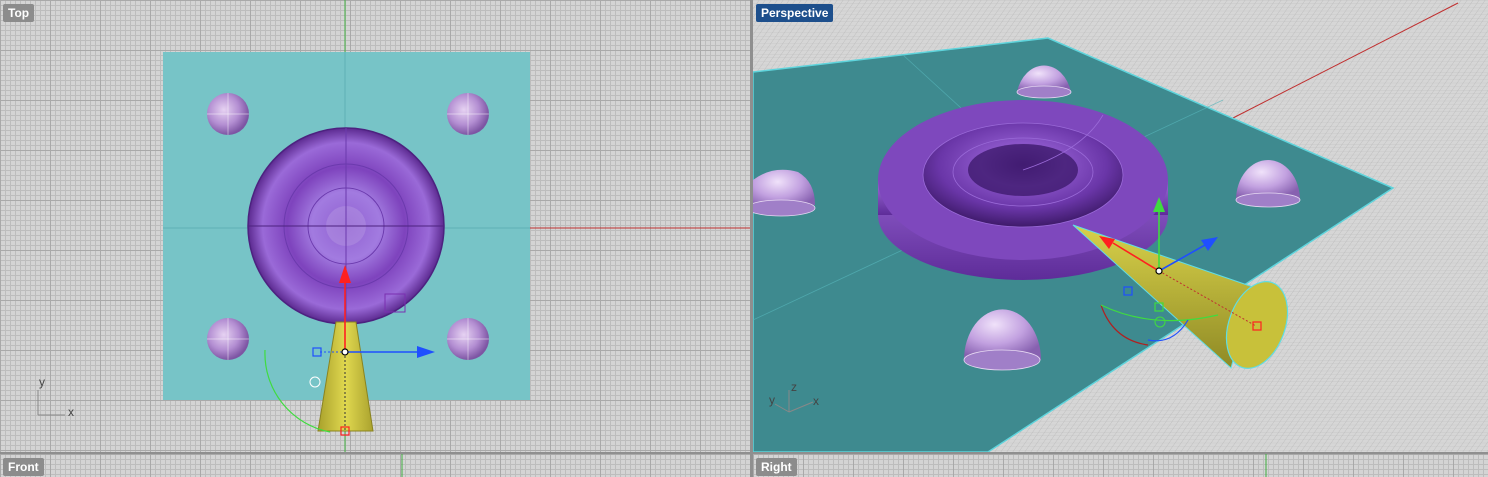 The width and height of the screenshot is (1488, 477). I want to click on right-scene, so click(1266, 465).